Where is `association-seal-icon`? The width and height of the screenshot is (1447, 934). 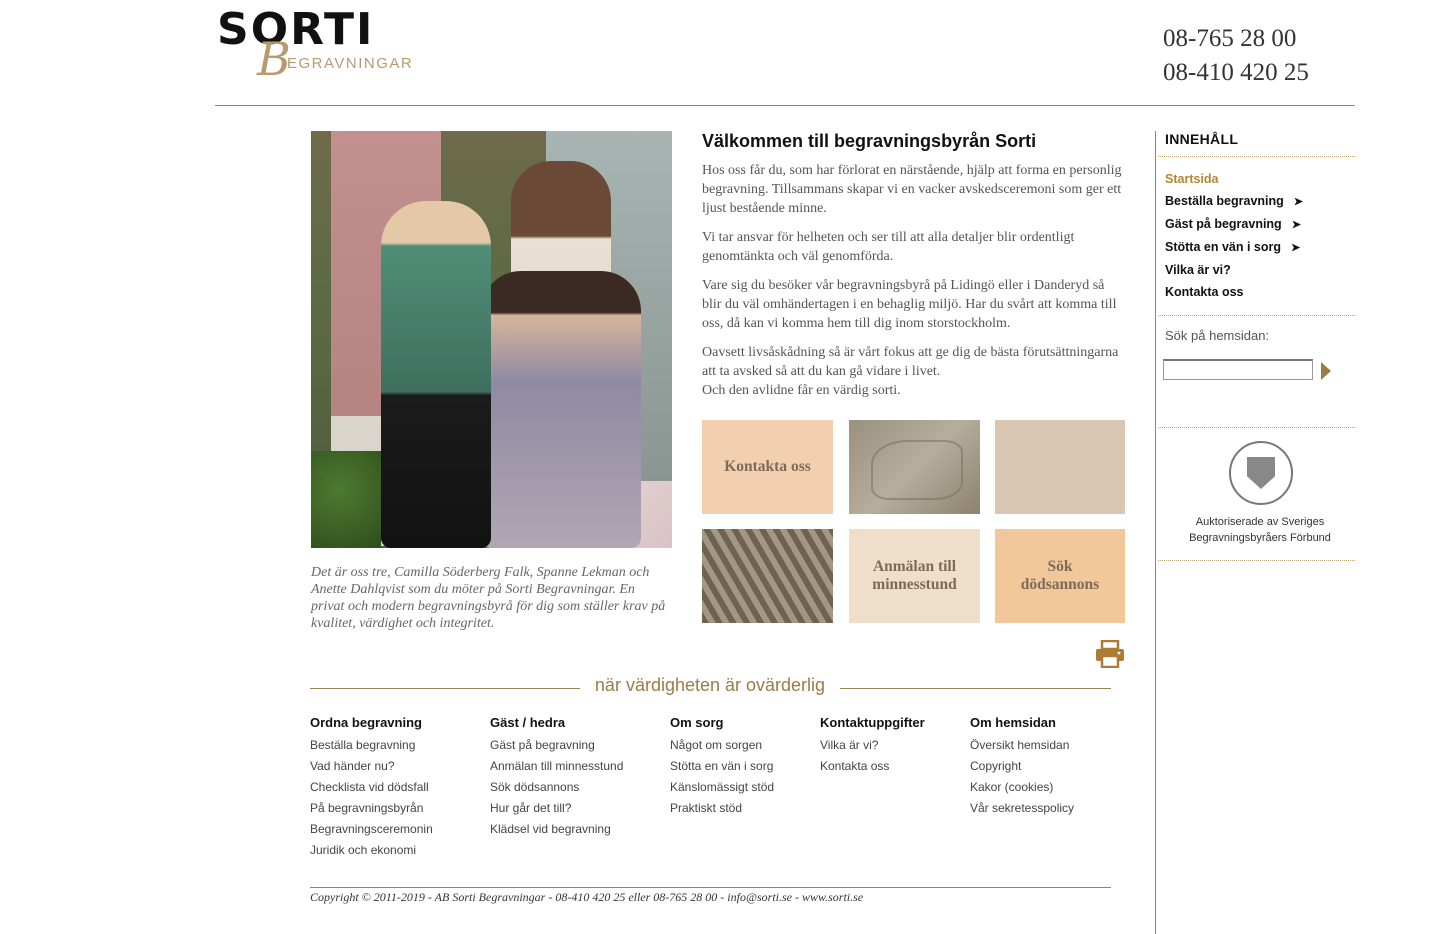
association-seal-icon is located at coordinates (1261, 473).